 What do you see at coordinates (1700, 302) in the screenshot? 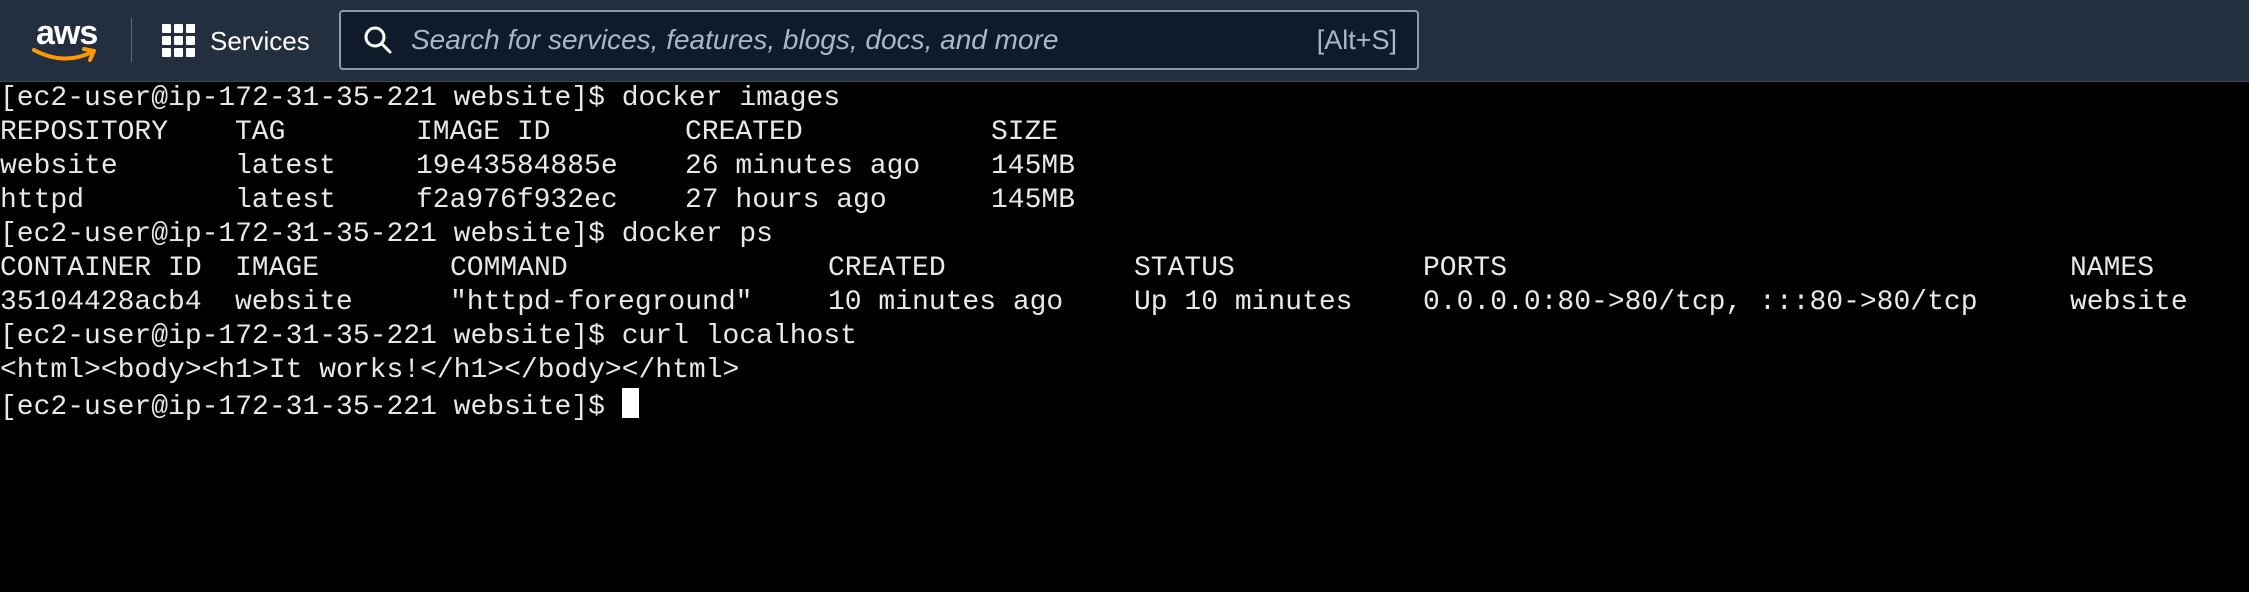
I see `ps-cell-ports: 0.0.0.0:80->80/tcp, :::80->80/tcp` at bounding box center [1700, 302].